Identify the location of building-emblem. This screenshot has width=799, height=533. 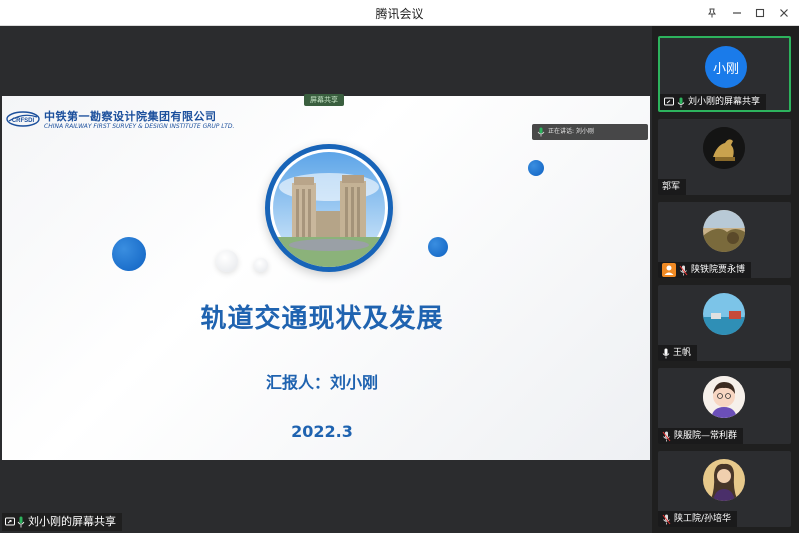
(329, 208).